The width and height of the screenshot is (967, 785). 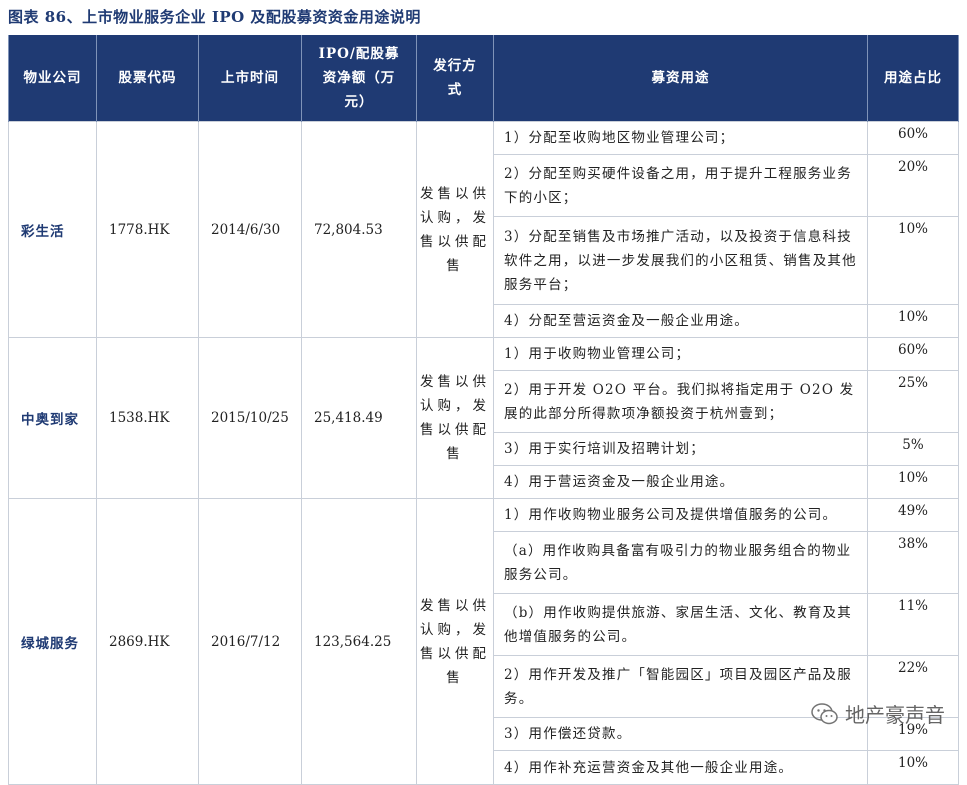 I want to click on date-cell: 2016/7/12, so click(x=250, y=641).